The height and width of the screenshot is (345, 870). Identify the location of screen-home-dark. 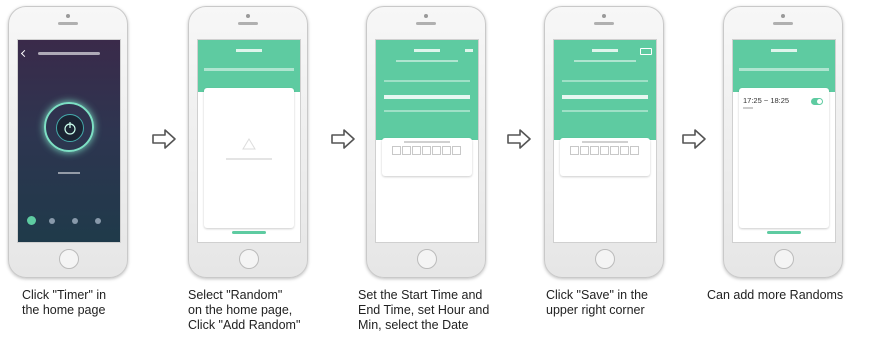
(69, 141).